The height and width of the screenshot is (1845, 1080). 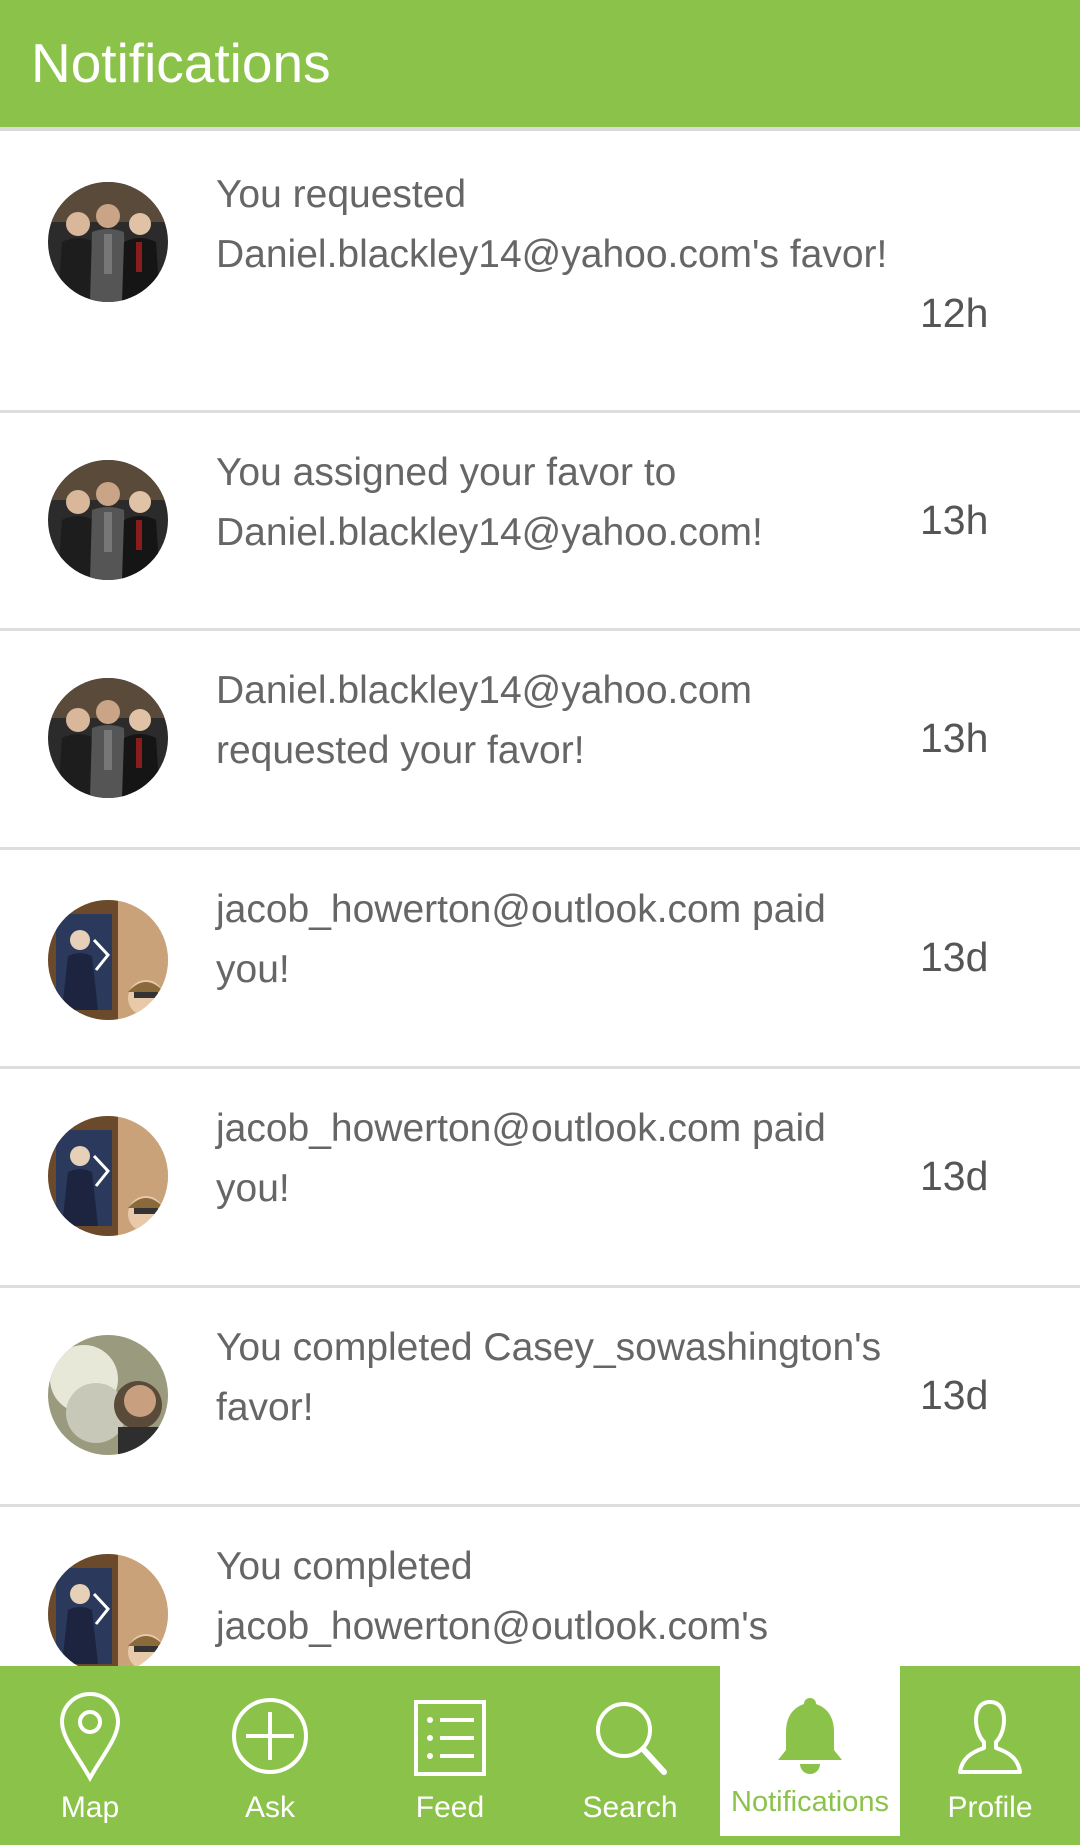 I want to click on list-icon, so click(x=450, y=1738).